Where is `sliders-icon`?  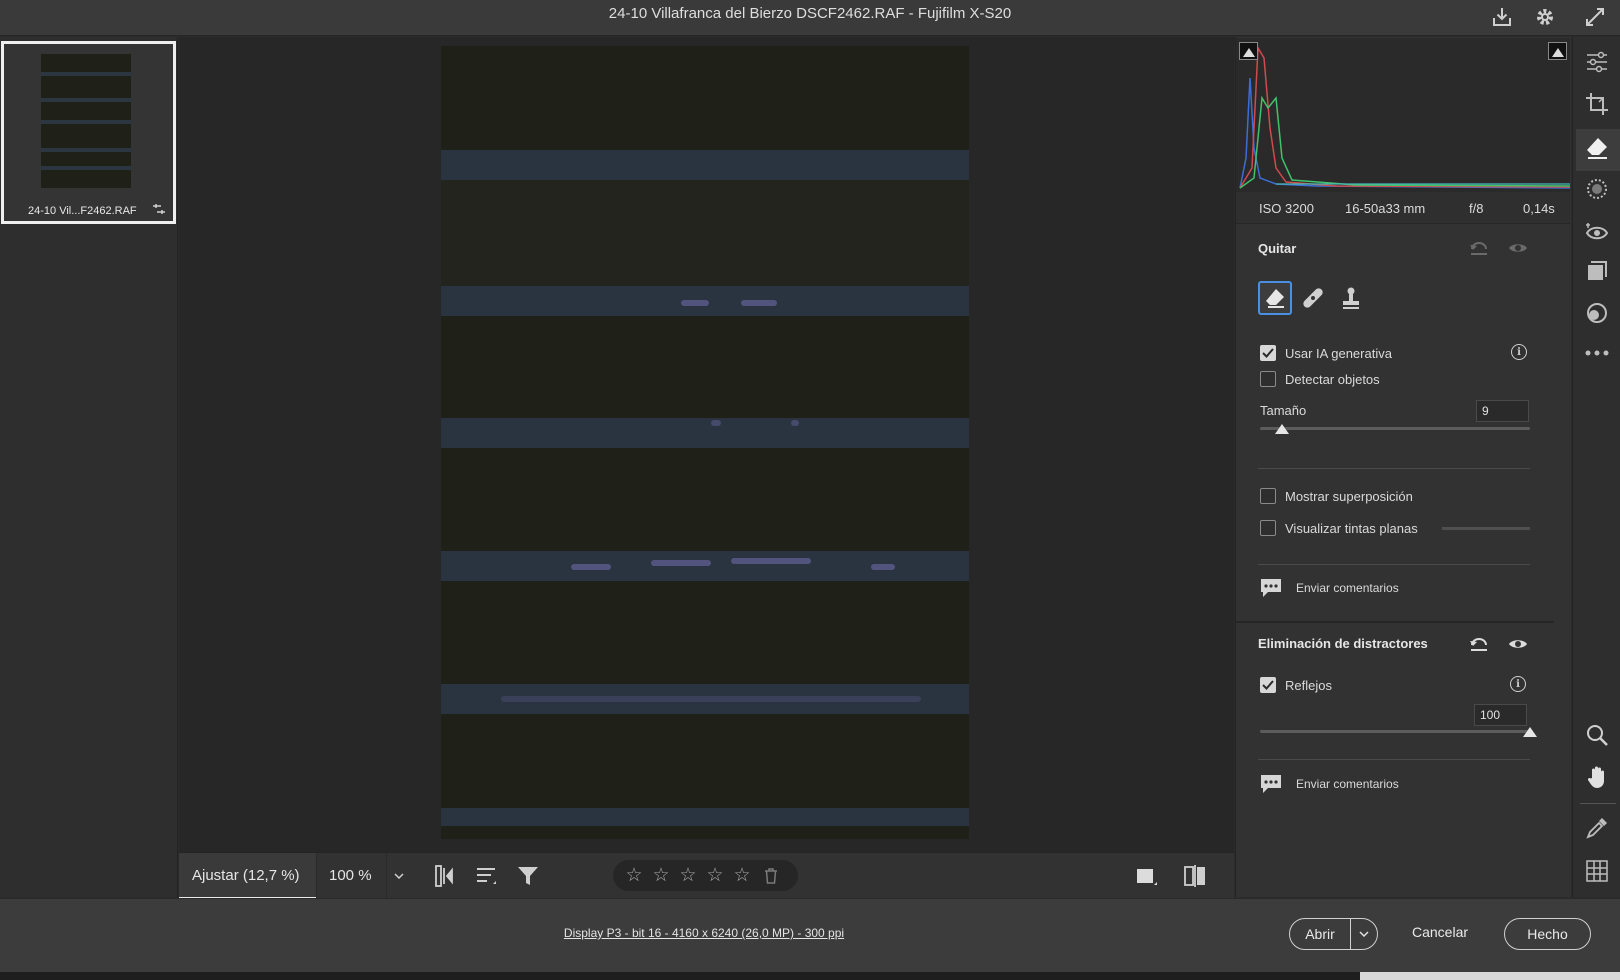
sliders-icon is located at coordinates (1597, 62).